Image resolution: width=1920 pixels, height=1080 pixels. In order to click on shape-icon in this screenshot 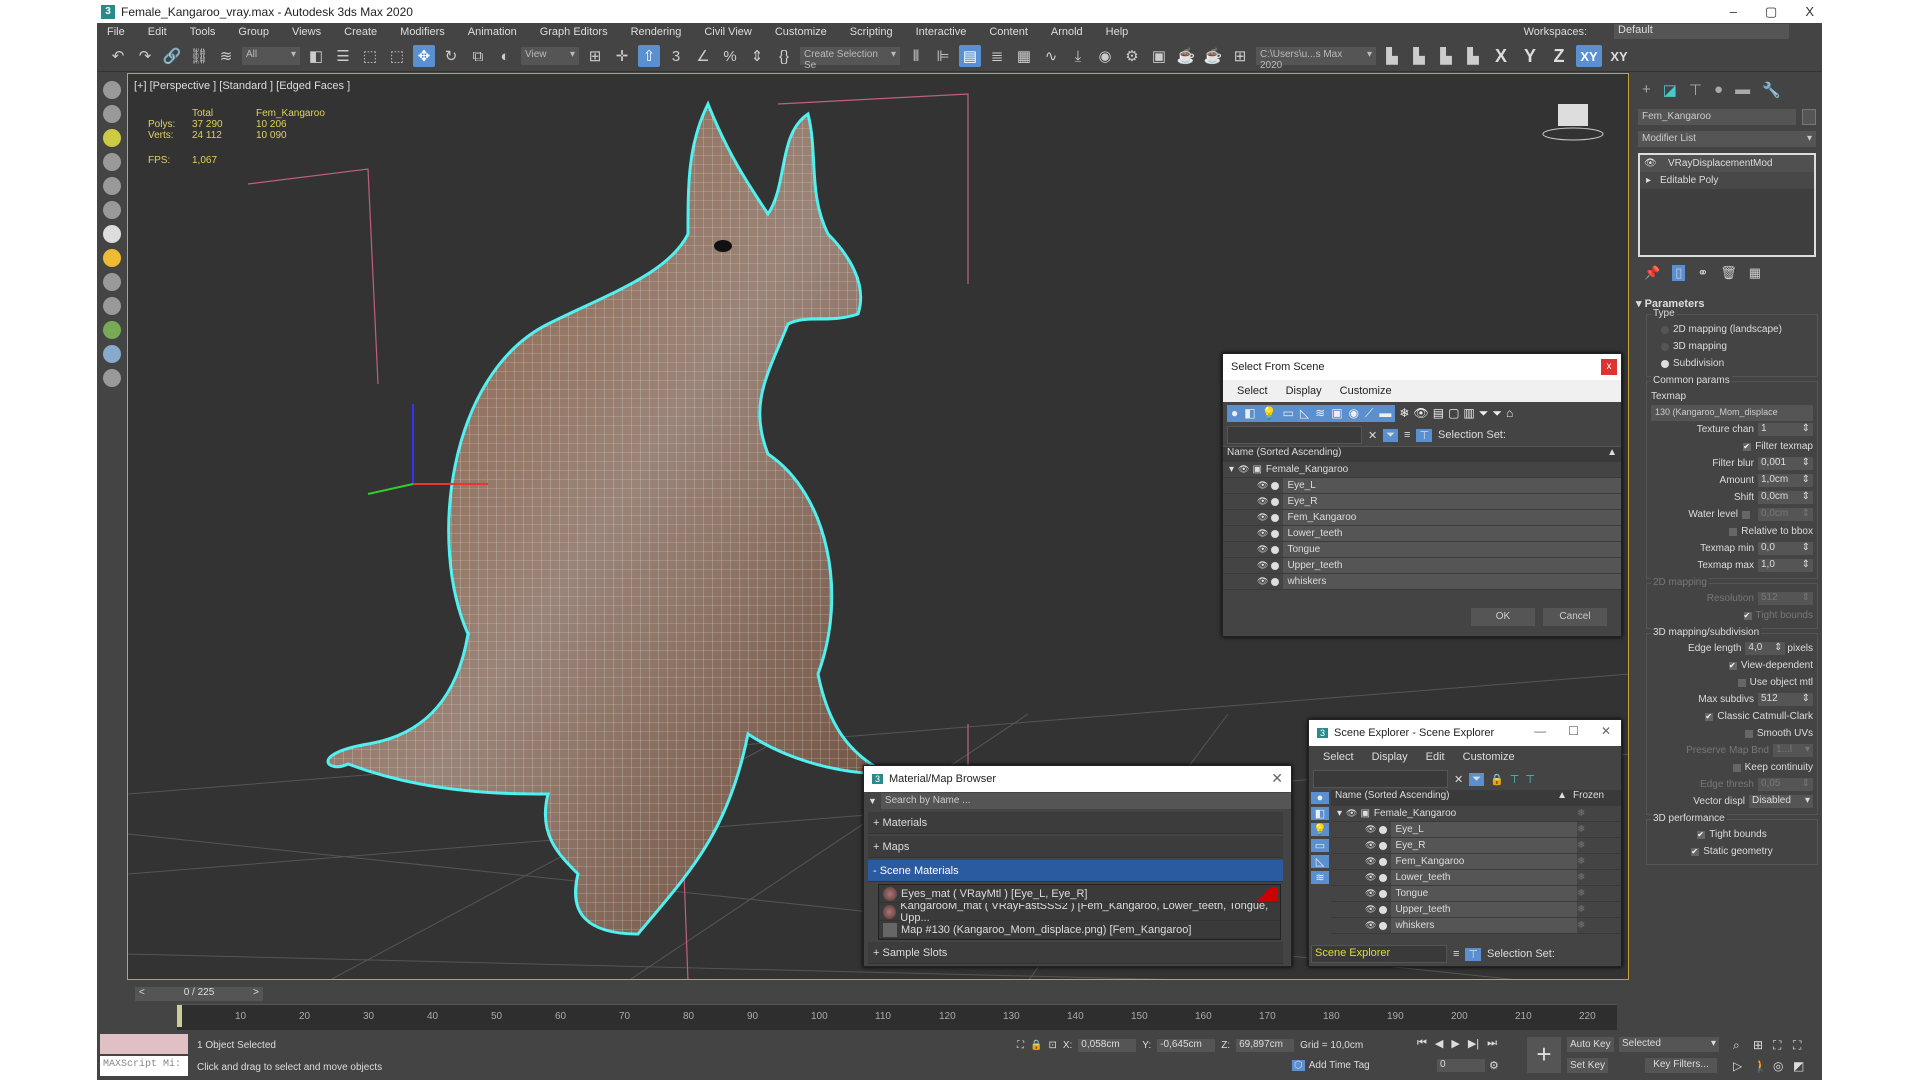, I will do `click(111, 114)`.